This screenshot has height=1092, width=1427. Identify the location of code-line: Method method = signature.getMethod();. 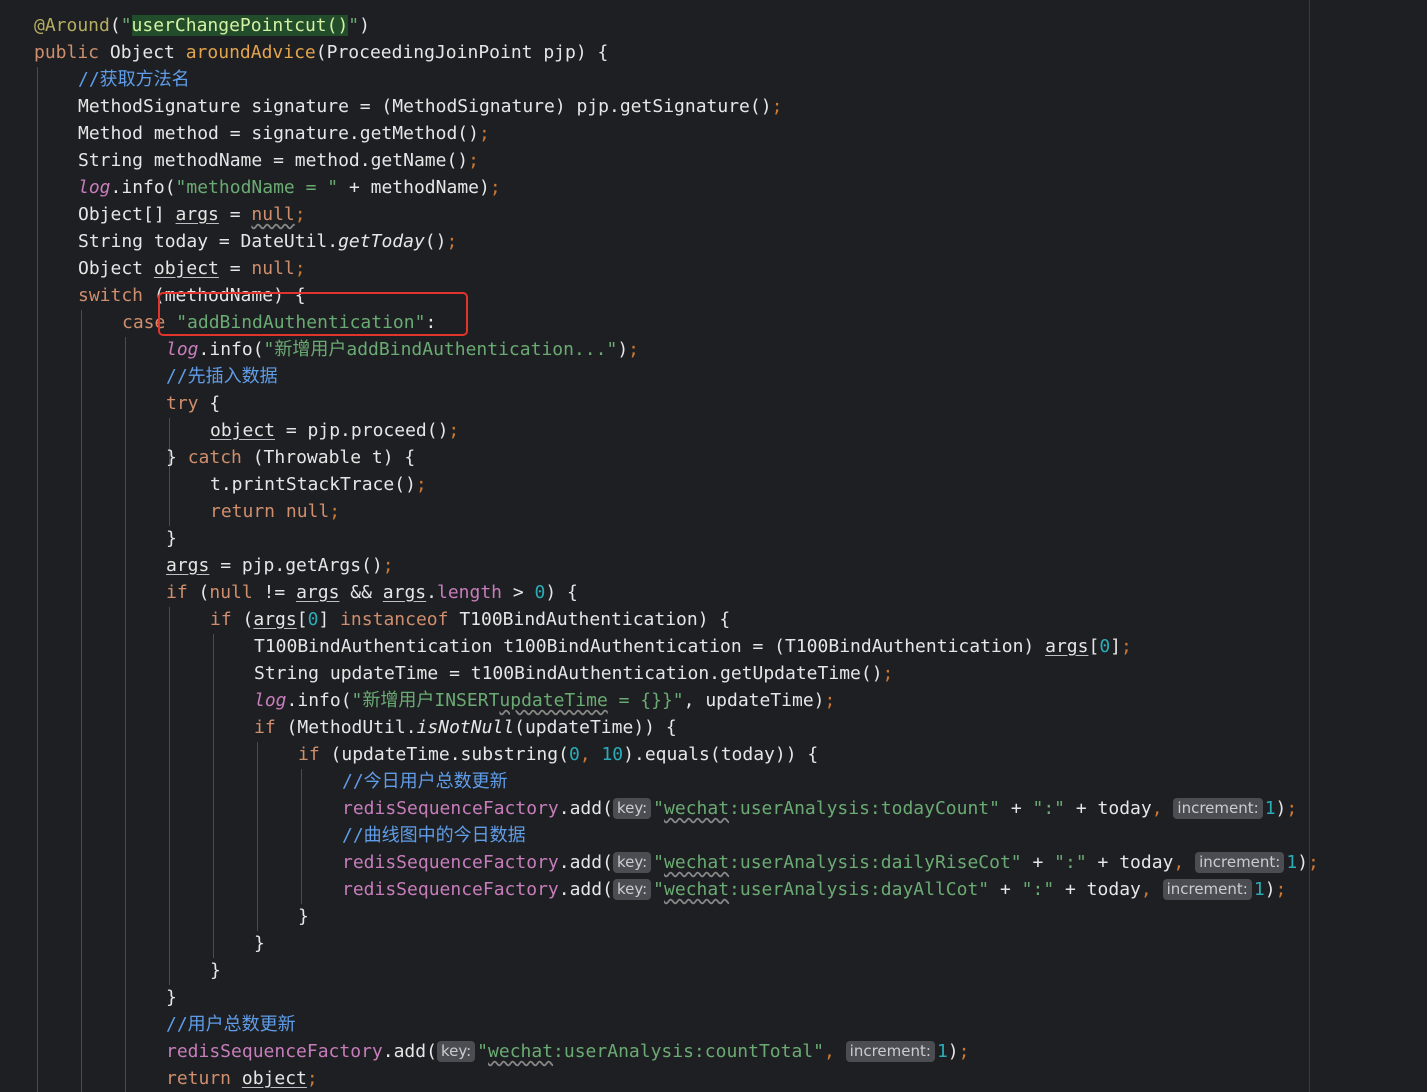
(284, 133).